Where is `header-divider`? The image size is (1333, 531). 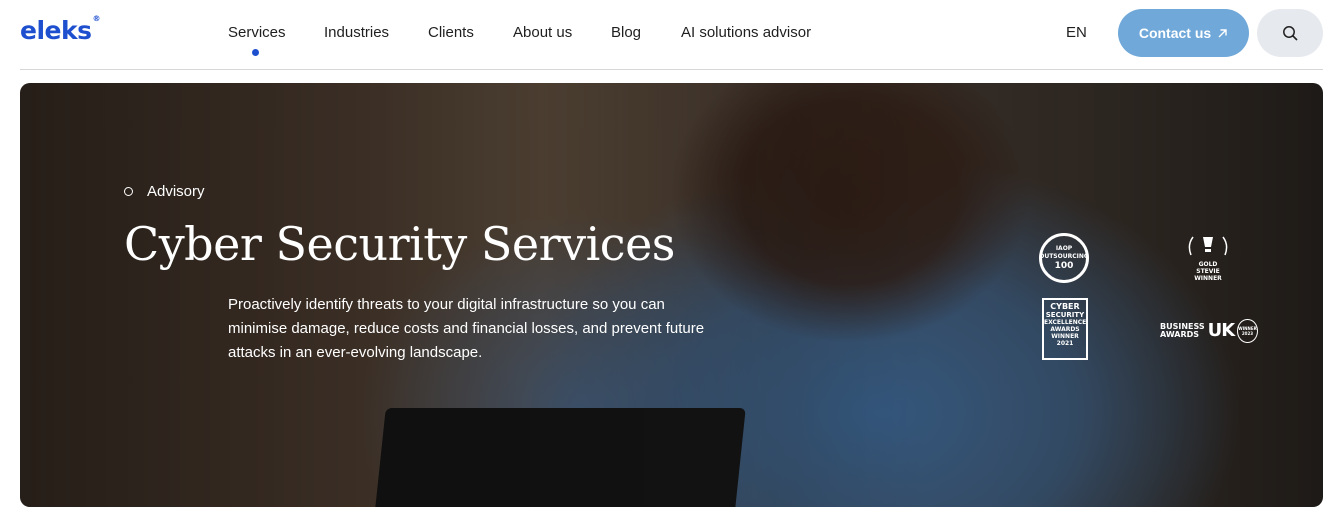 header-divider is located at coordinates (671, 69).